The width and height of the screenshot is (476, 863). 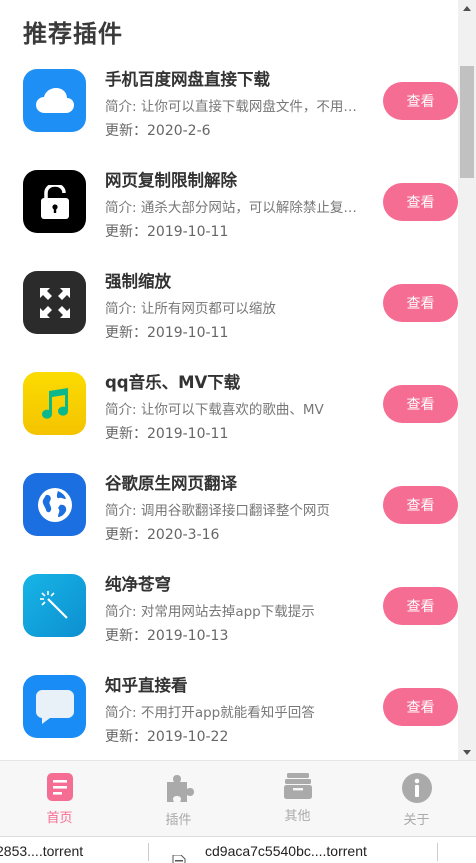 I want to click on vertical-scrollbar, so click(x=467, y=380).